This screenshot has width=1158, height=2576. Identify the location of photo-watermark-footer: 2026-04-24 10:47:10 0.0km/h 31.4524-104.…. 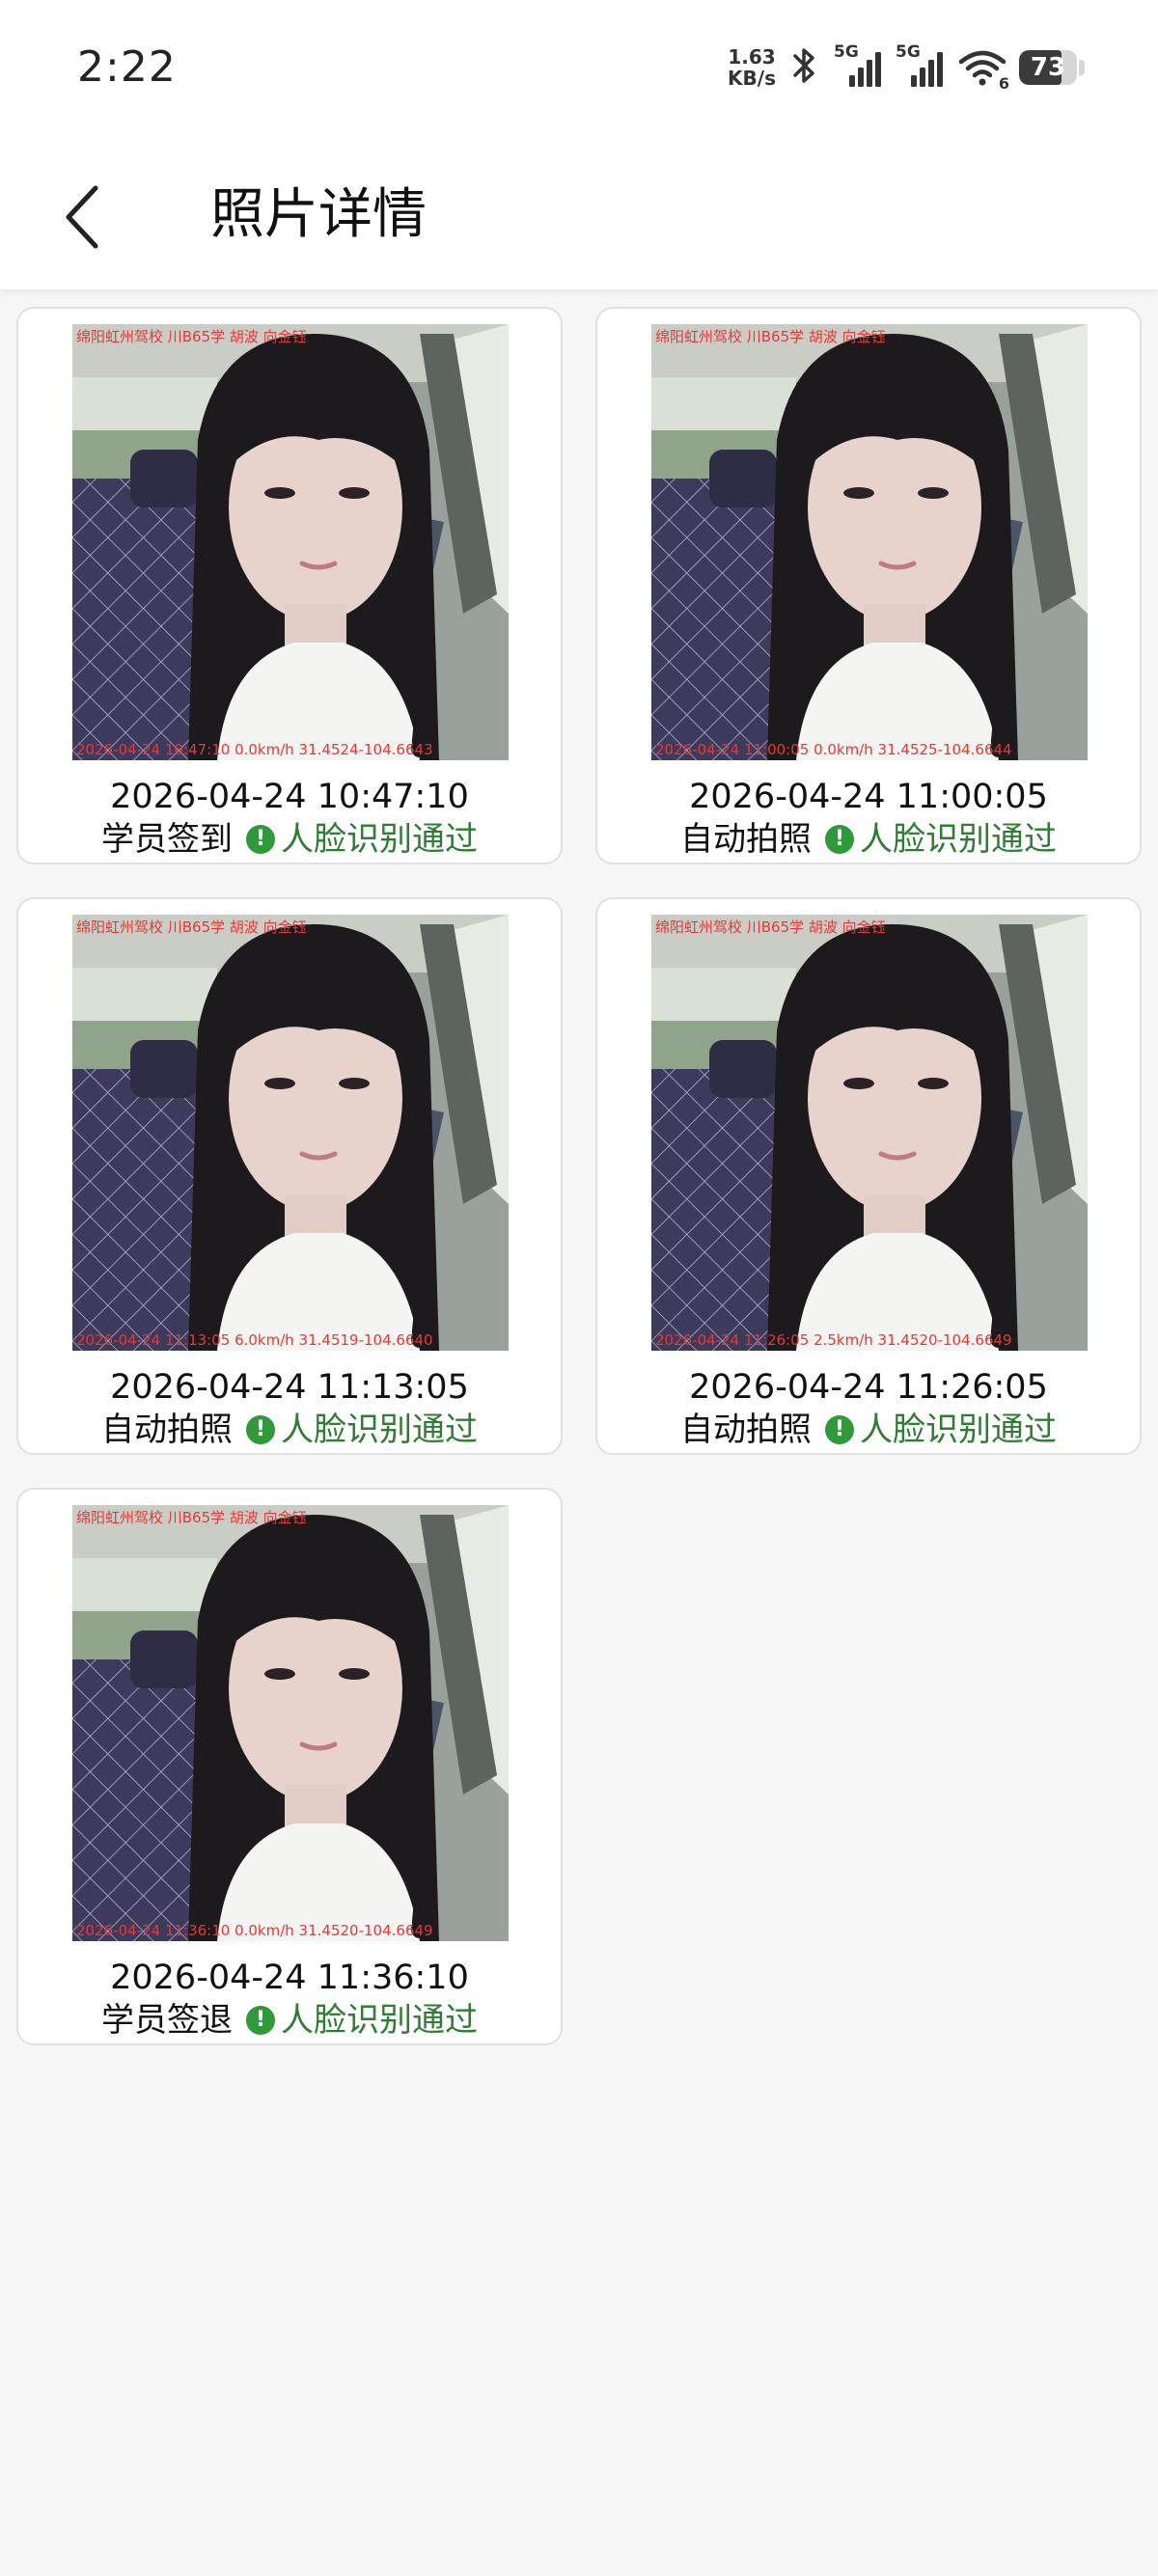
(254, 750).